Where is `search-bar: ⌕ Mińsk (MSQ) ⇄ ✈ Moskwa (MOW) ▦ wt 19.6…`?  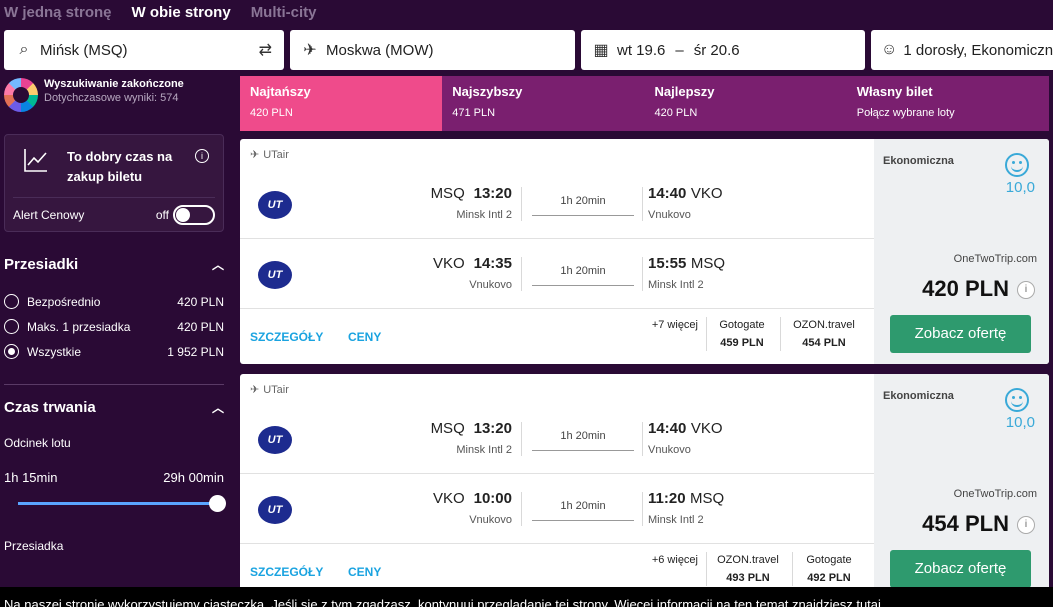
search-bar: ⌕ Mińsk (MSQ) ⇄ ✈ Moskwa (MOW) ▦ wt 19.6… is located at coordinates (528, 50).